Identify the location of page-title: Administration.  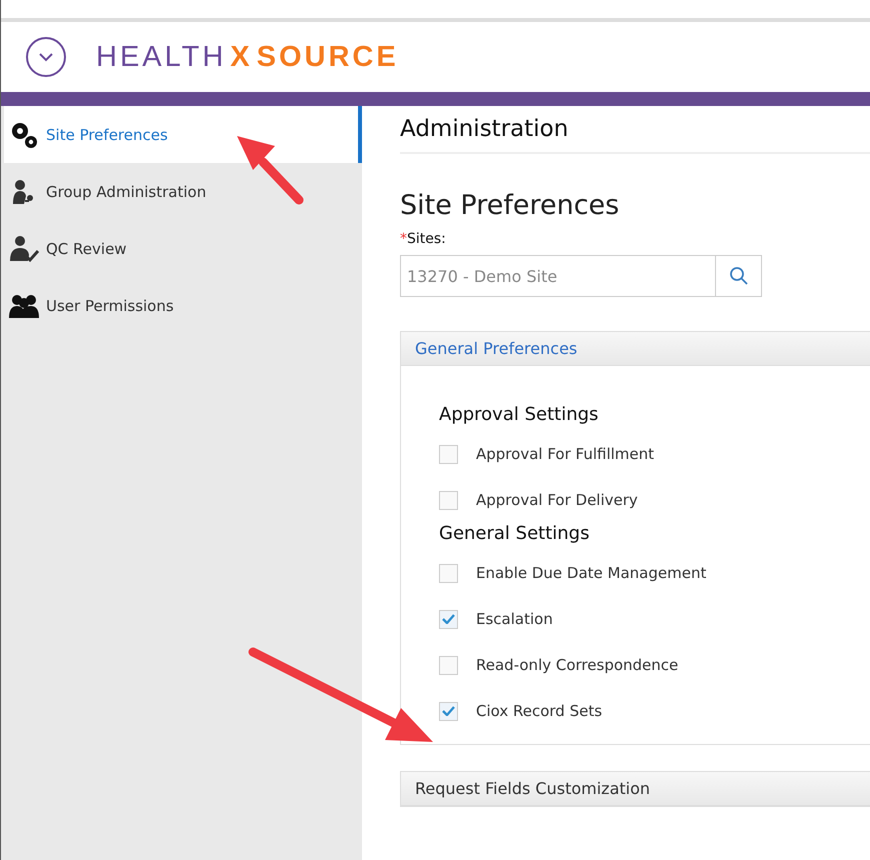
(635, 130).